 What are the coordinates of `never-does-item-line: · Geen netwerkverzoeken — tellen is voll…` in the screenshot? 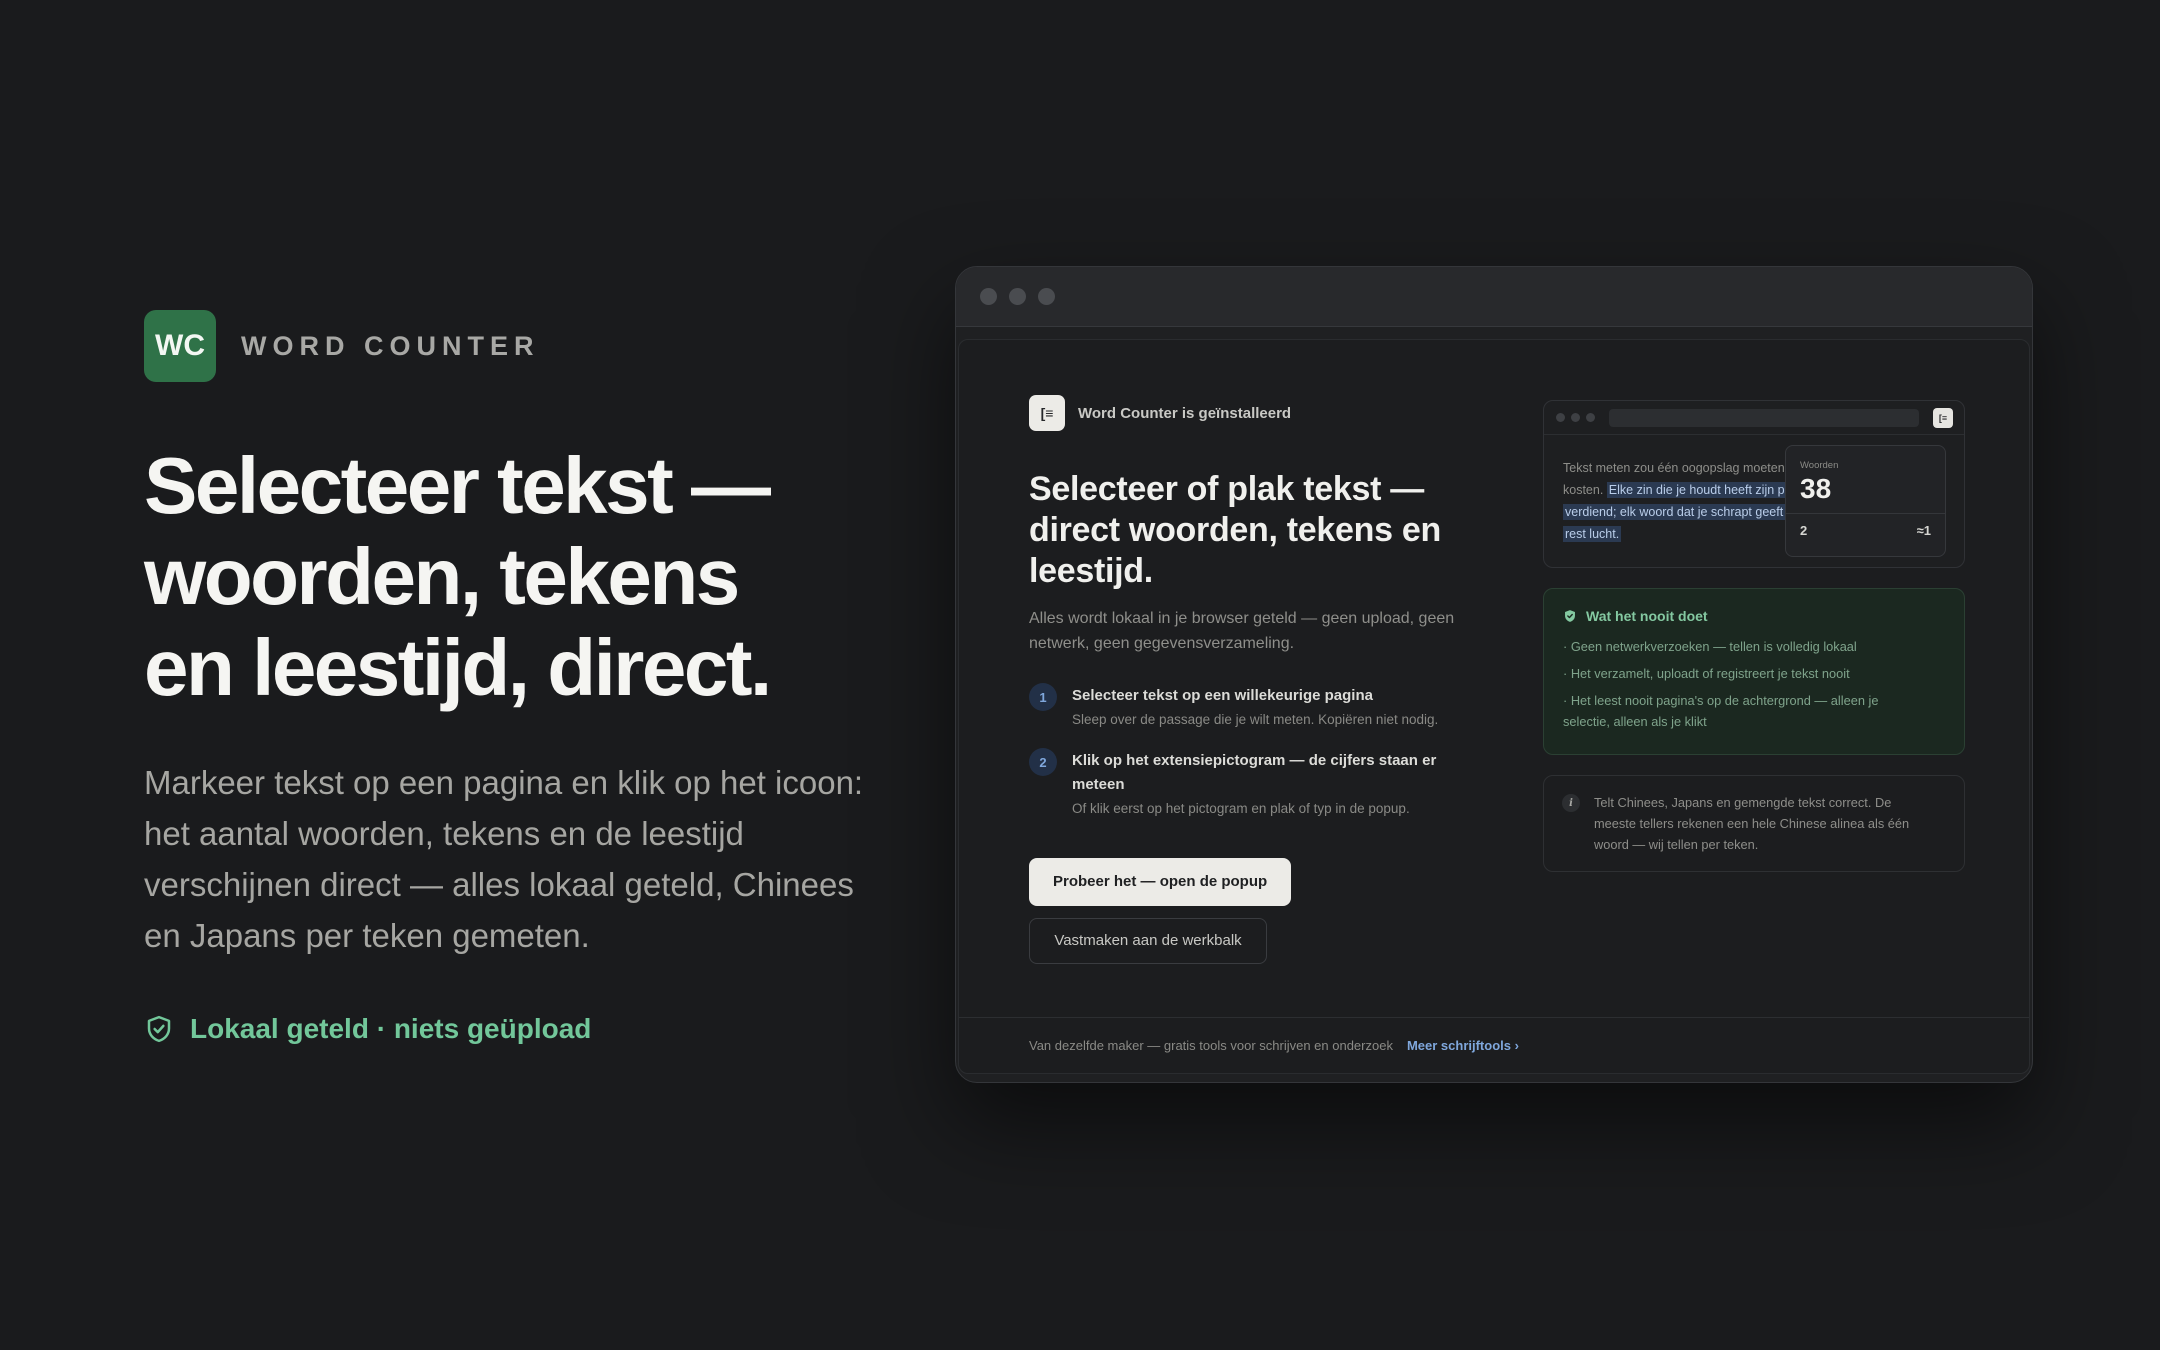 It's located at (1710, 646).